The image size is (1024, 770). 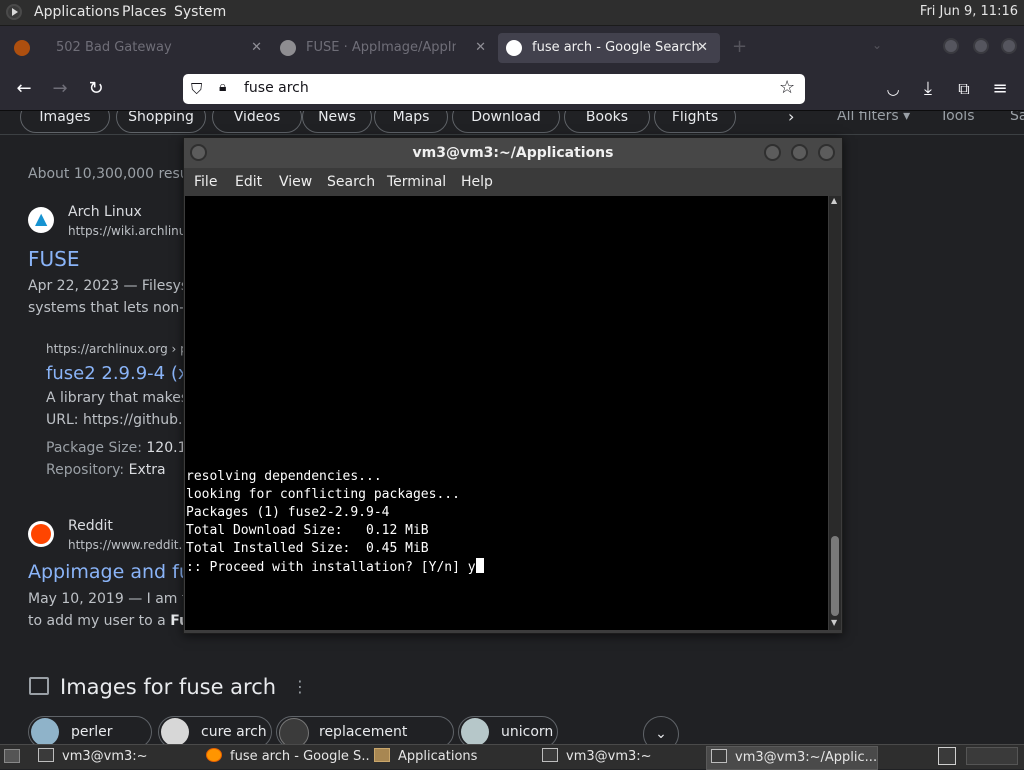 I want to click on terminal-prompt-line: :: Proceed with installation? [Y/n] y, so click(x=335, y=567).